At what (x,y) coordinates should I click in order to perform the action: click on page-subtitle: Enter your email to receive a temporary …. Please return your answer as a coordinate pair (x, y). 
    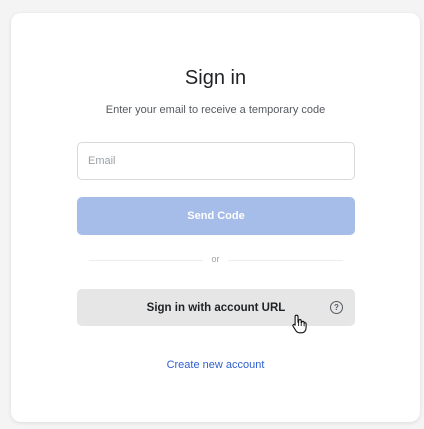
    Looking at the image, I should click on (215, 110).